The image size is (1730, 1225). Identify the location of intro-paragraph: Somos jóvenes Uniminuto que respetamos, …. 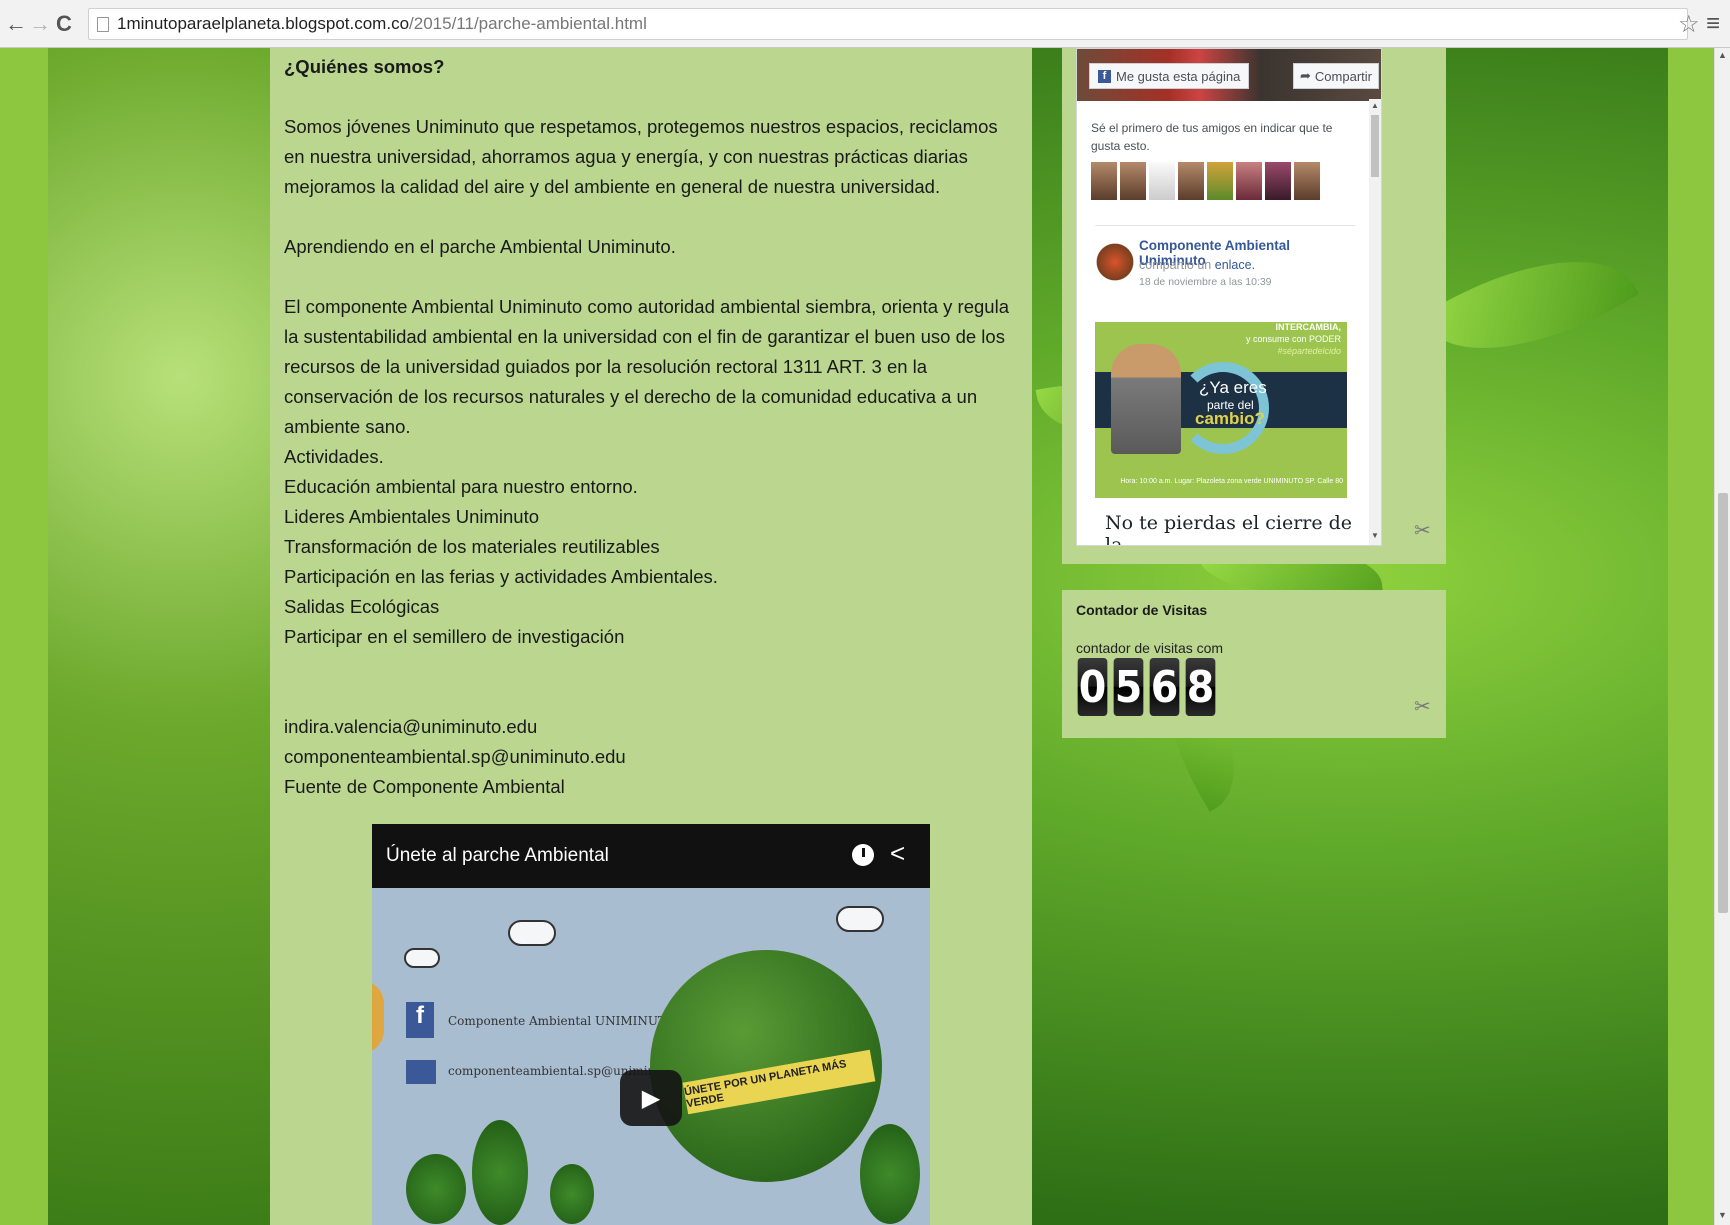
(641, 156).